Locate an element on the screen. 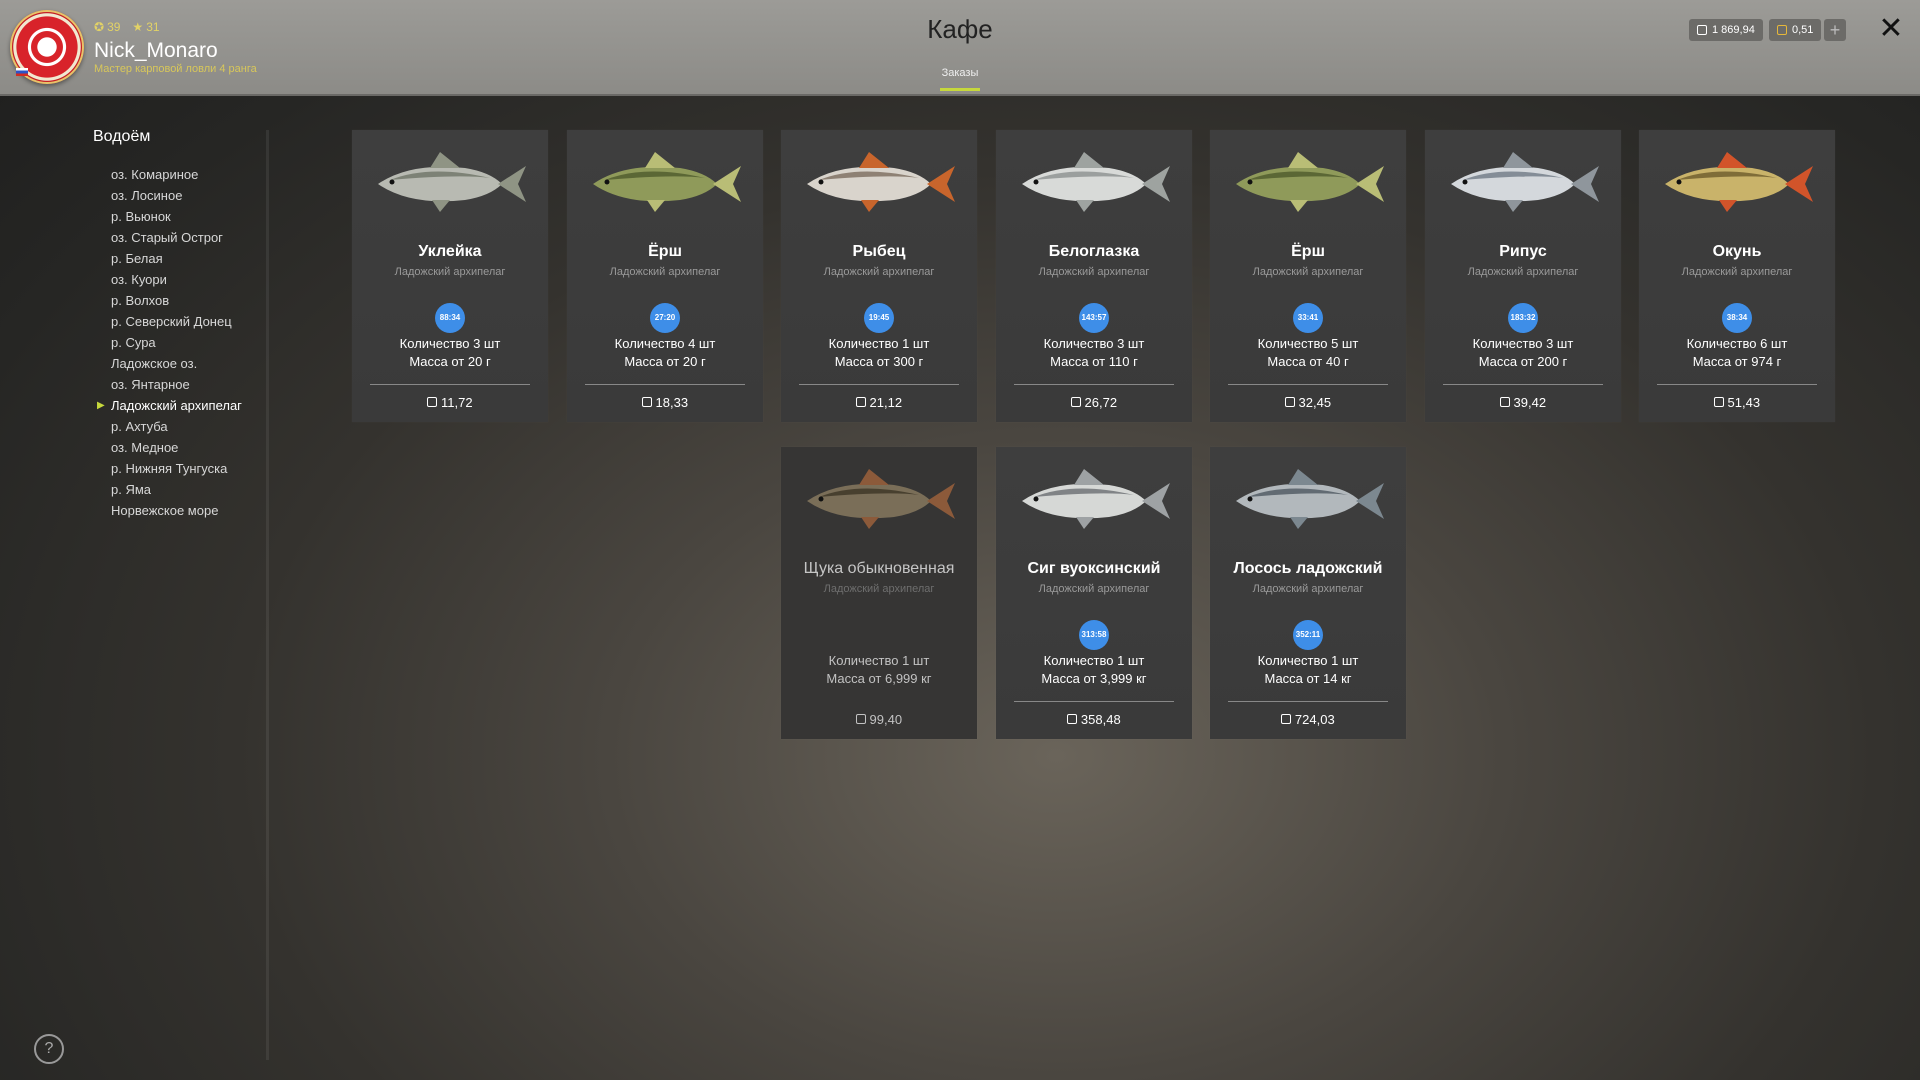  sidebar-item: р. Белая is located at coordinates (192, 258).